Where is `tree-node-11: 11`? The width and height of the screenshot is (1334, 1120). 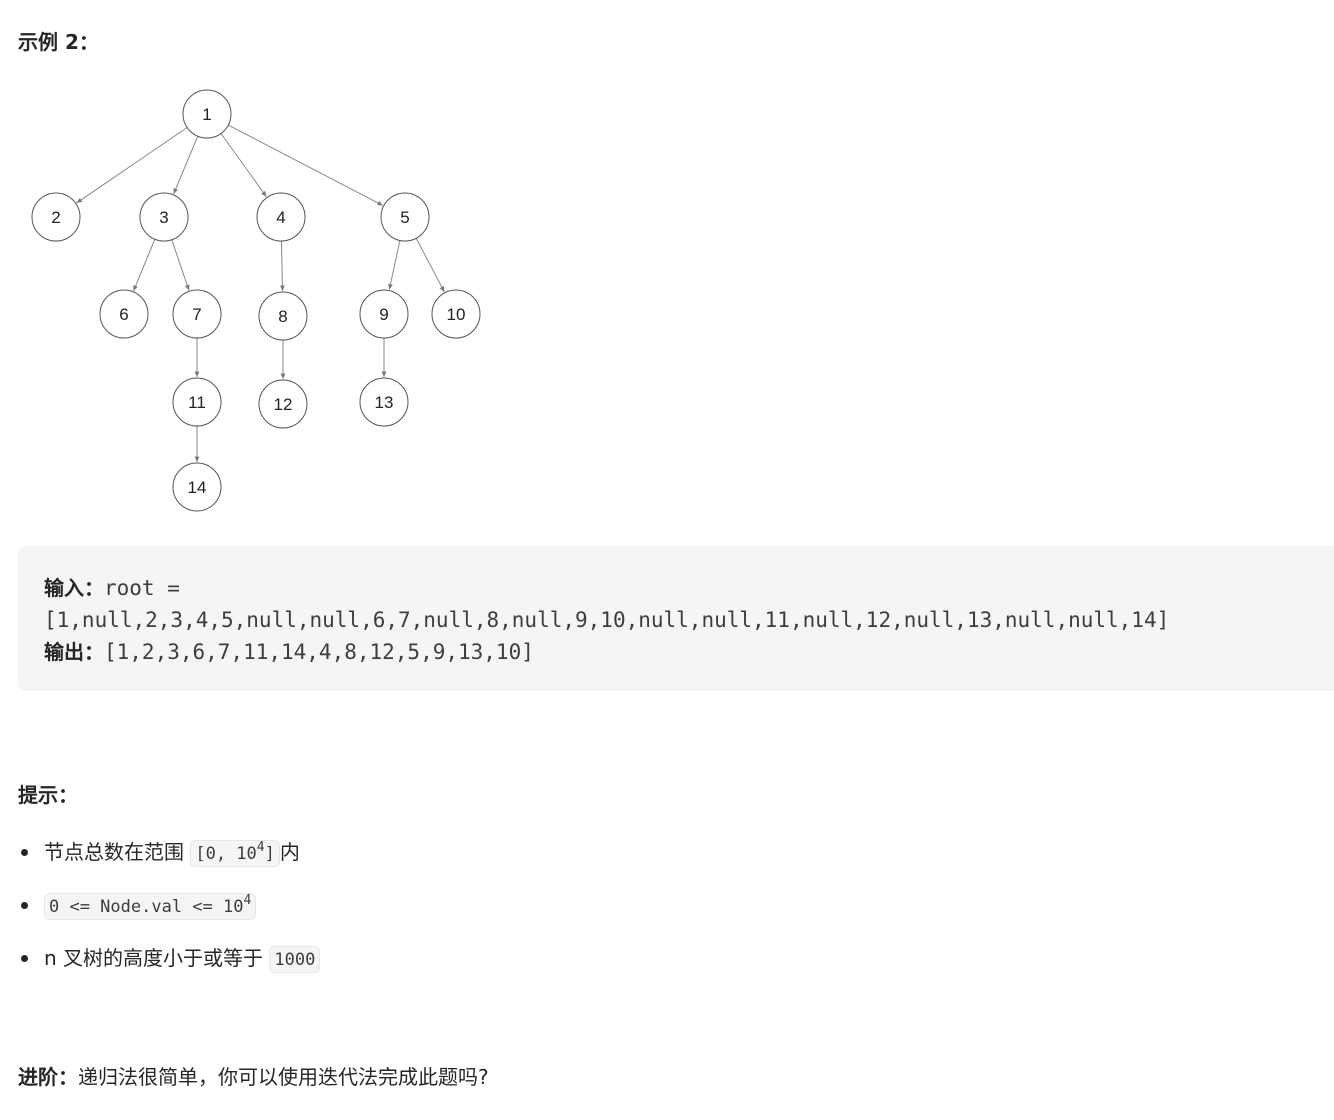
tree-node-11: 11 is located at coordinates (197, 402).